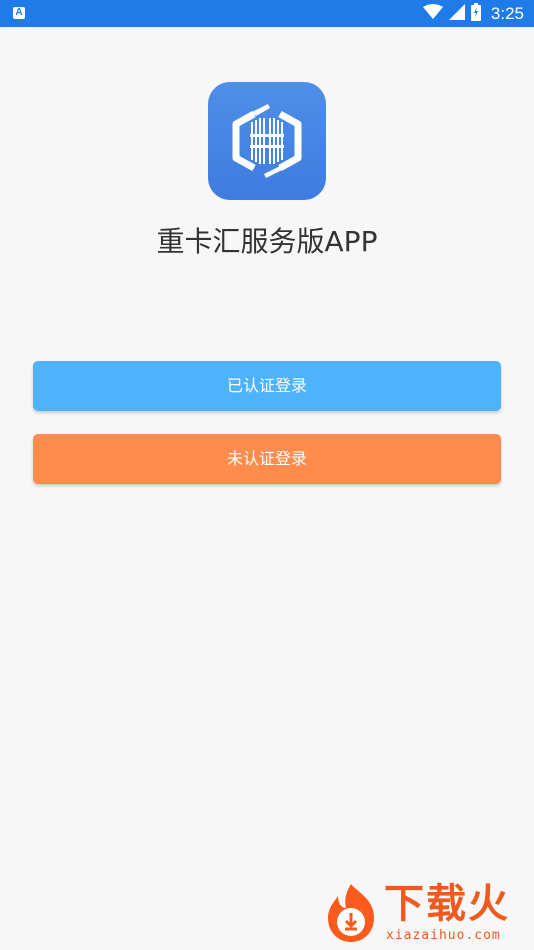 The image size is (534, 950). I want to click on app-logo-icon, so click(267, 141).